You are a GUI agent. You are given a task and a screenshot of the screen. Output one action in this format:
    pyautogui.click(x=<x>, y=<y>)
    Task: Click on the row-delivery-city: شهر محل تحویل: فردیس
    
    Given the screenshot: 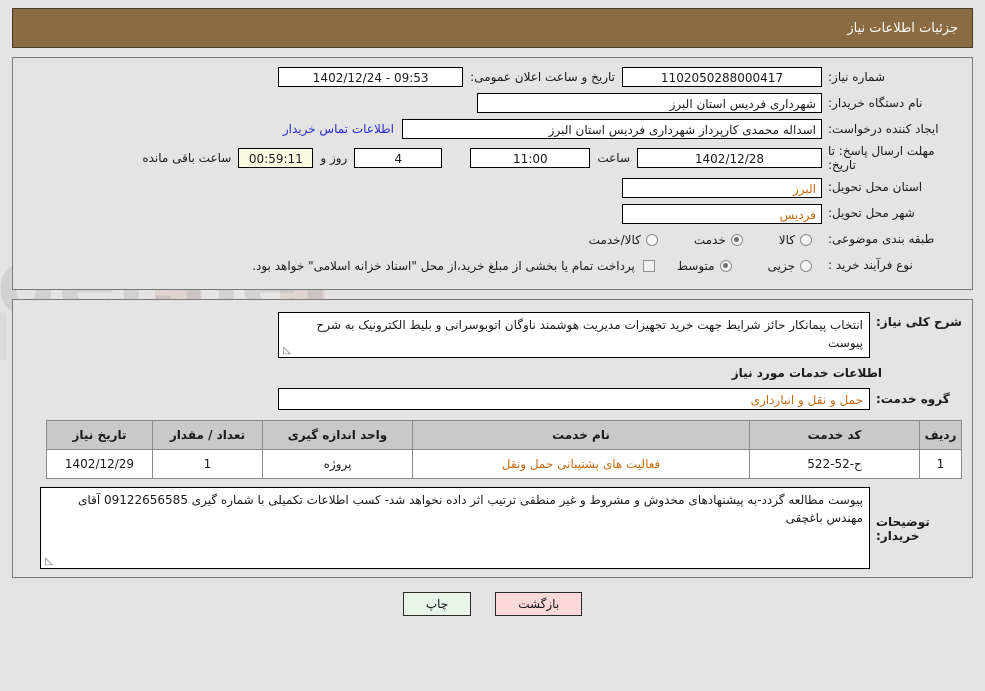 What is the action you would take?
    pyautogui.click(x=492, y=214)
    